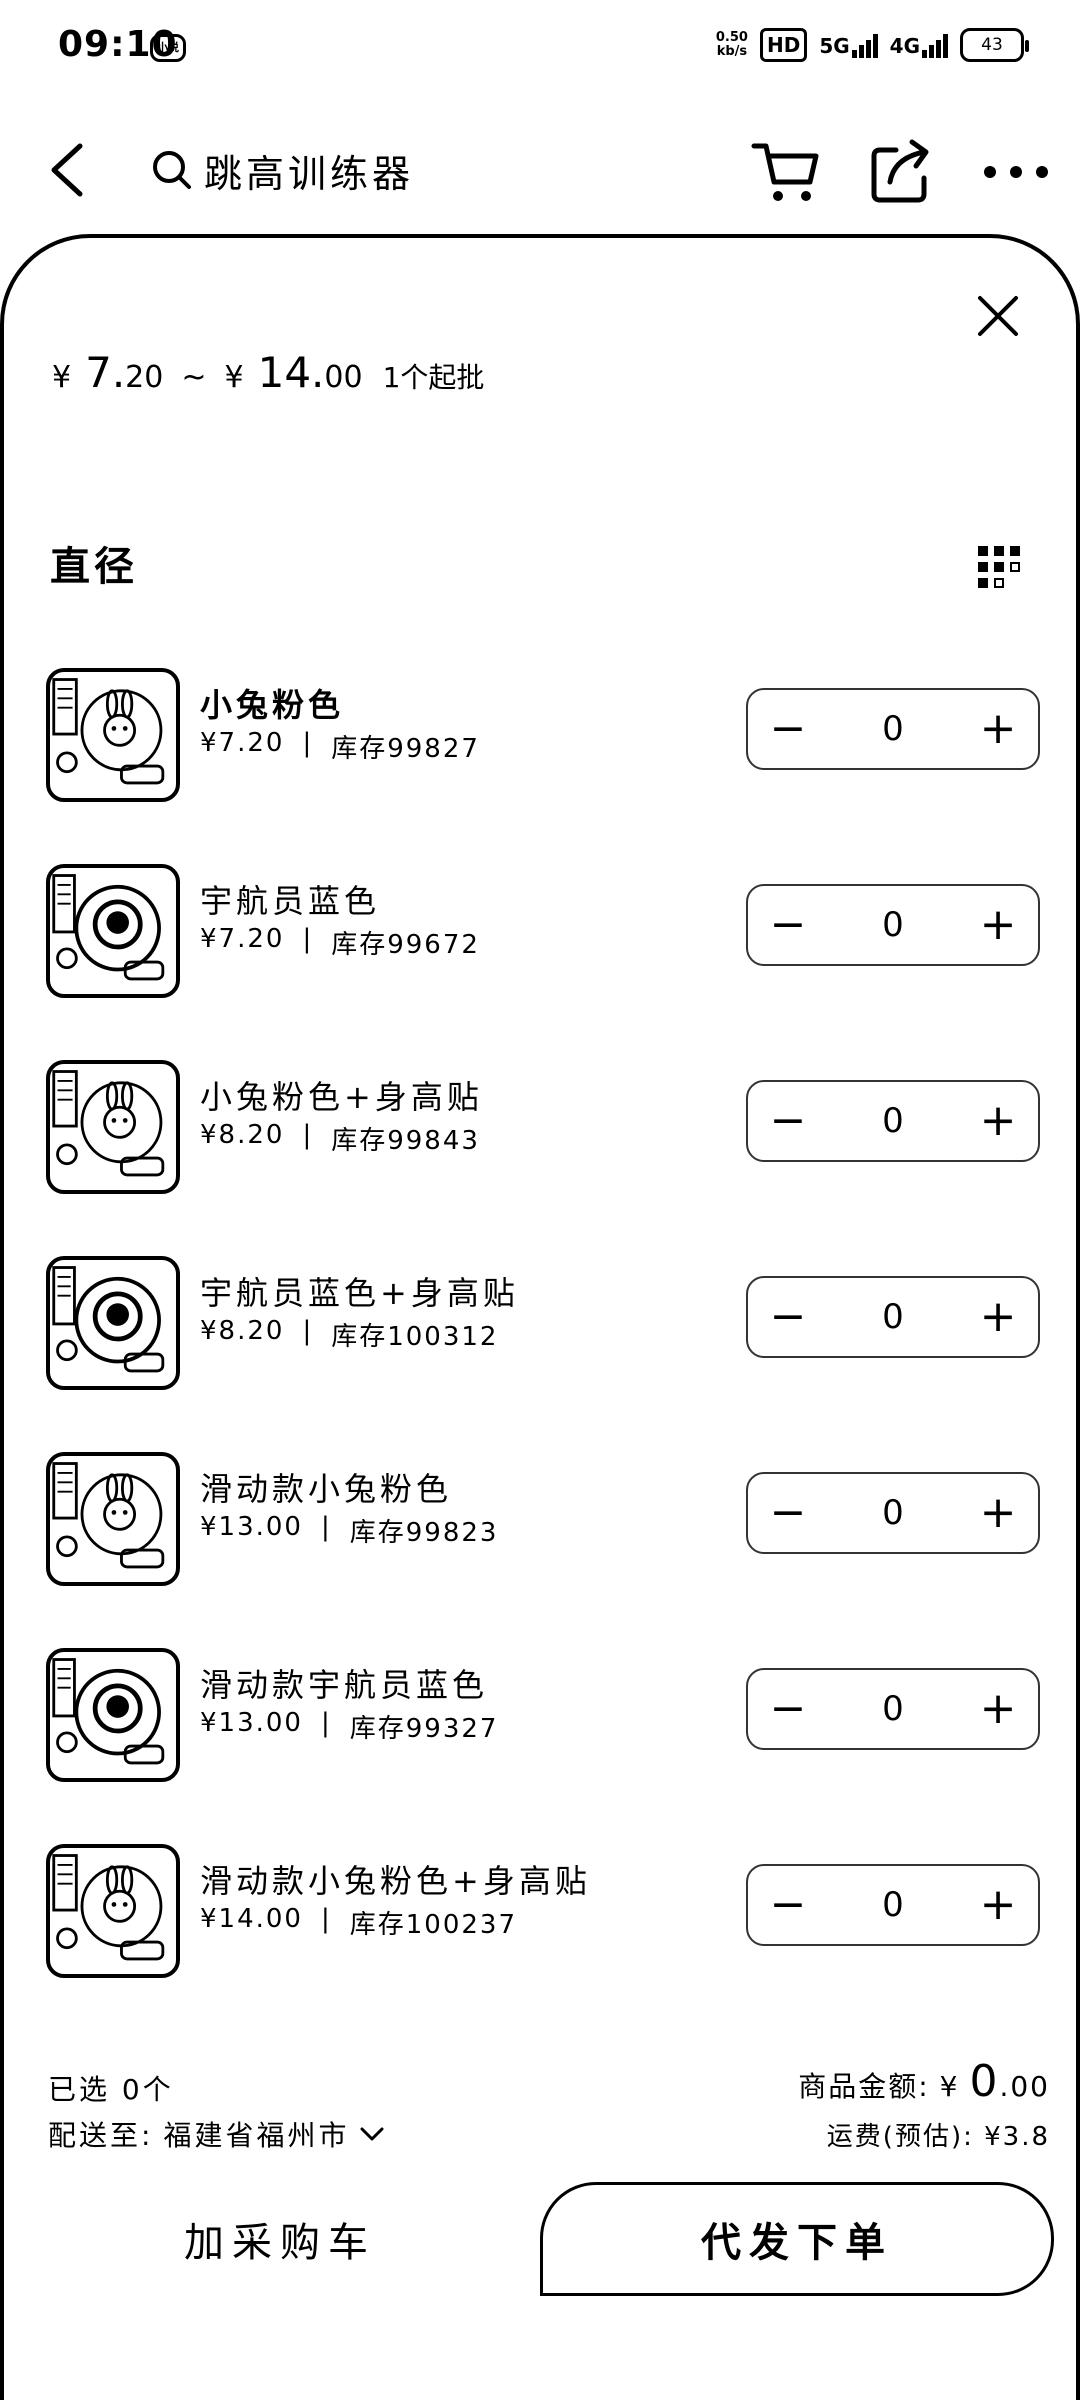  I want to click on ship-city: 福建省福州市, so click(256, 2135).